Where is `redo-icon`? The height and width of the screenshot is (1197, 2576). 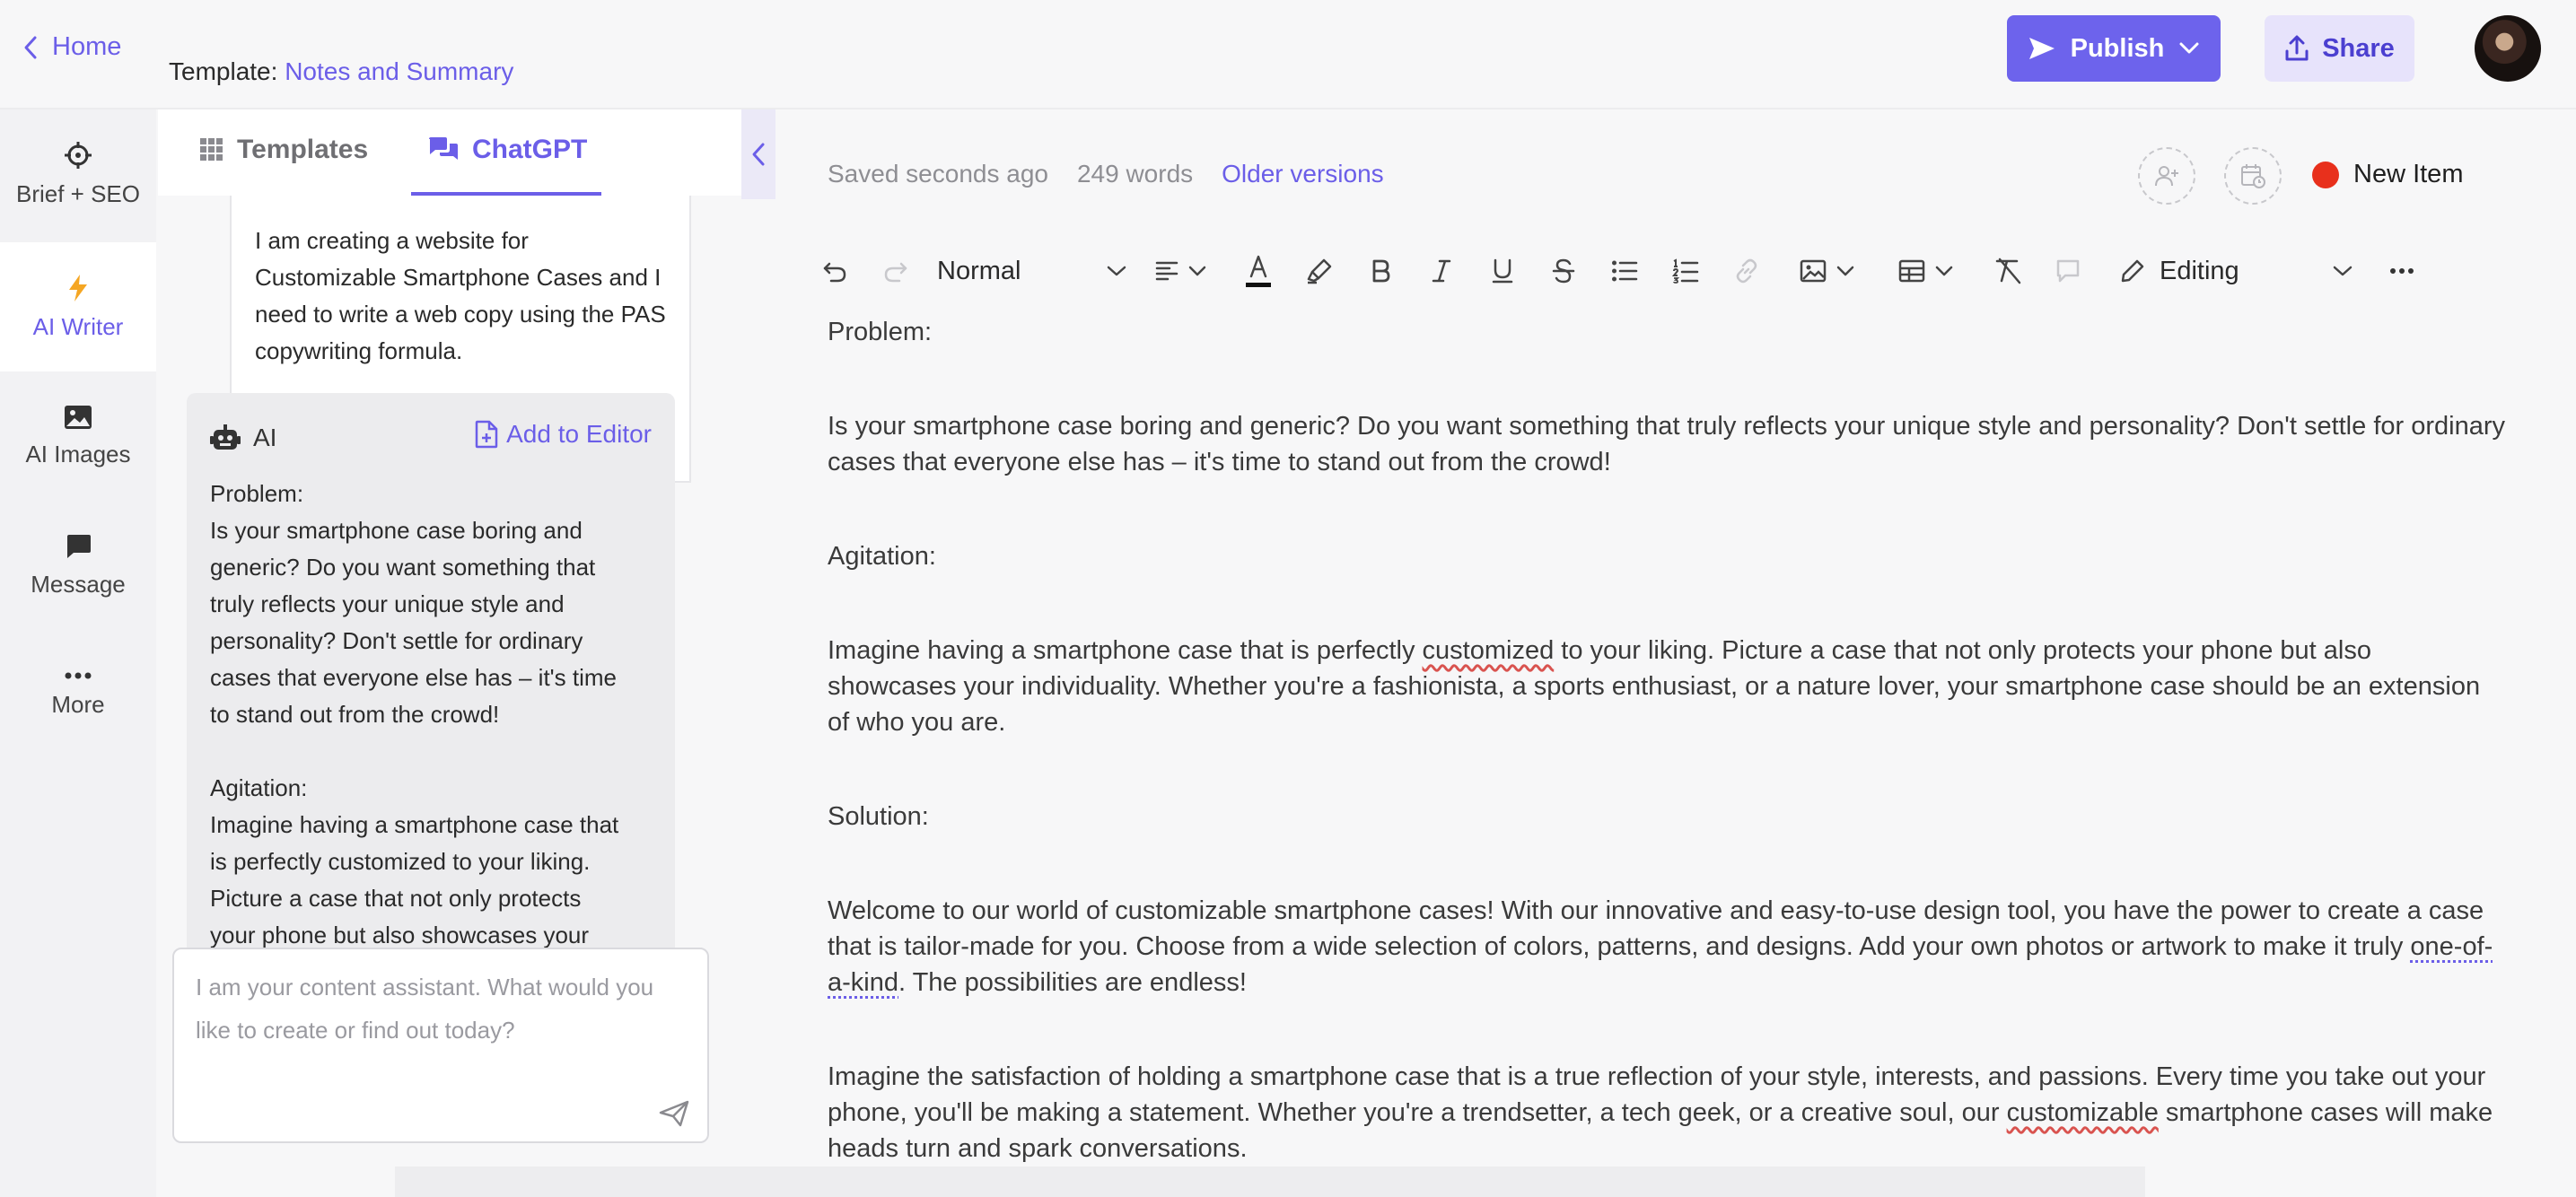
redo-icon is located at coordinates (895, 272).